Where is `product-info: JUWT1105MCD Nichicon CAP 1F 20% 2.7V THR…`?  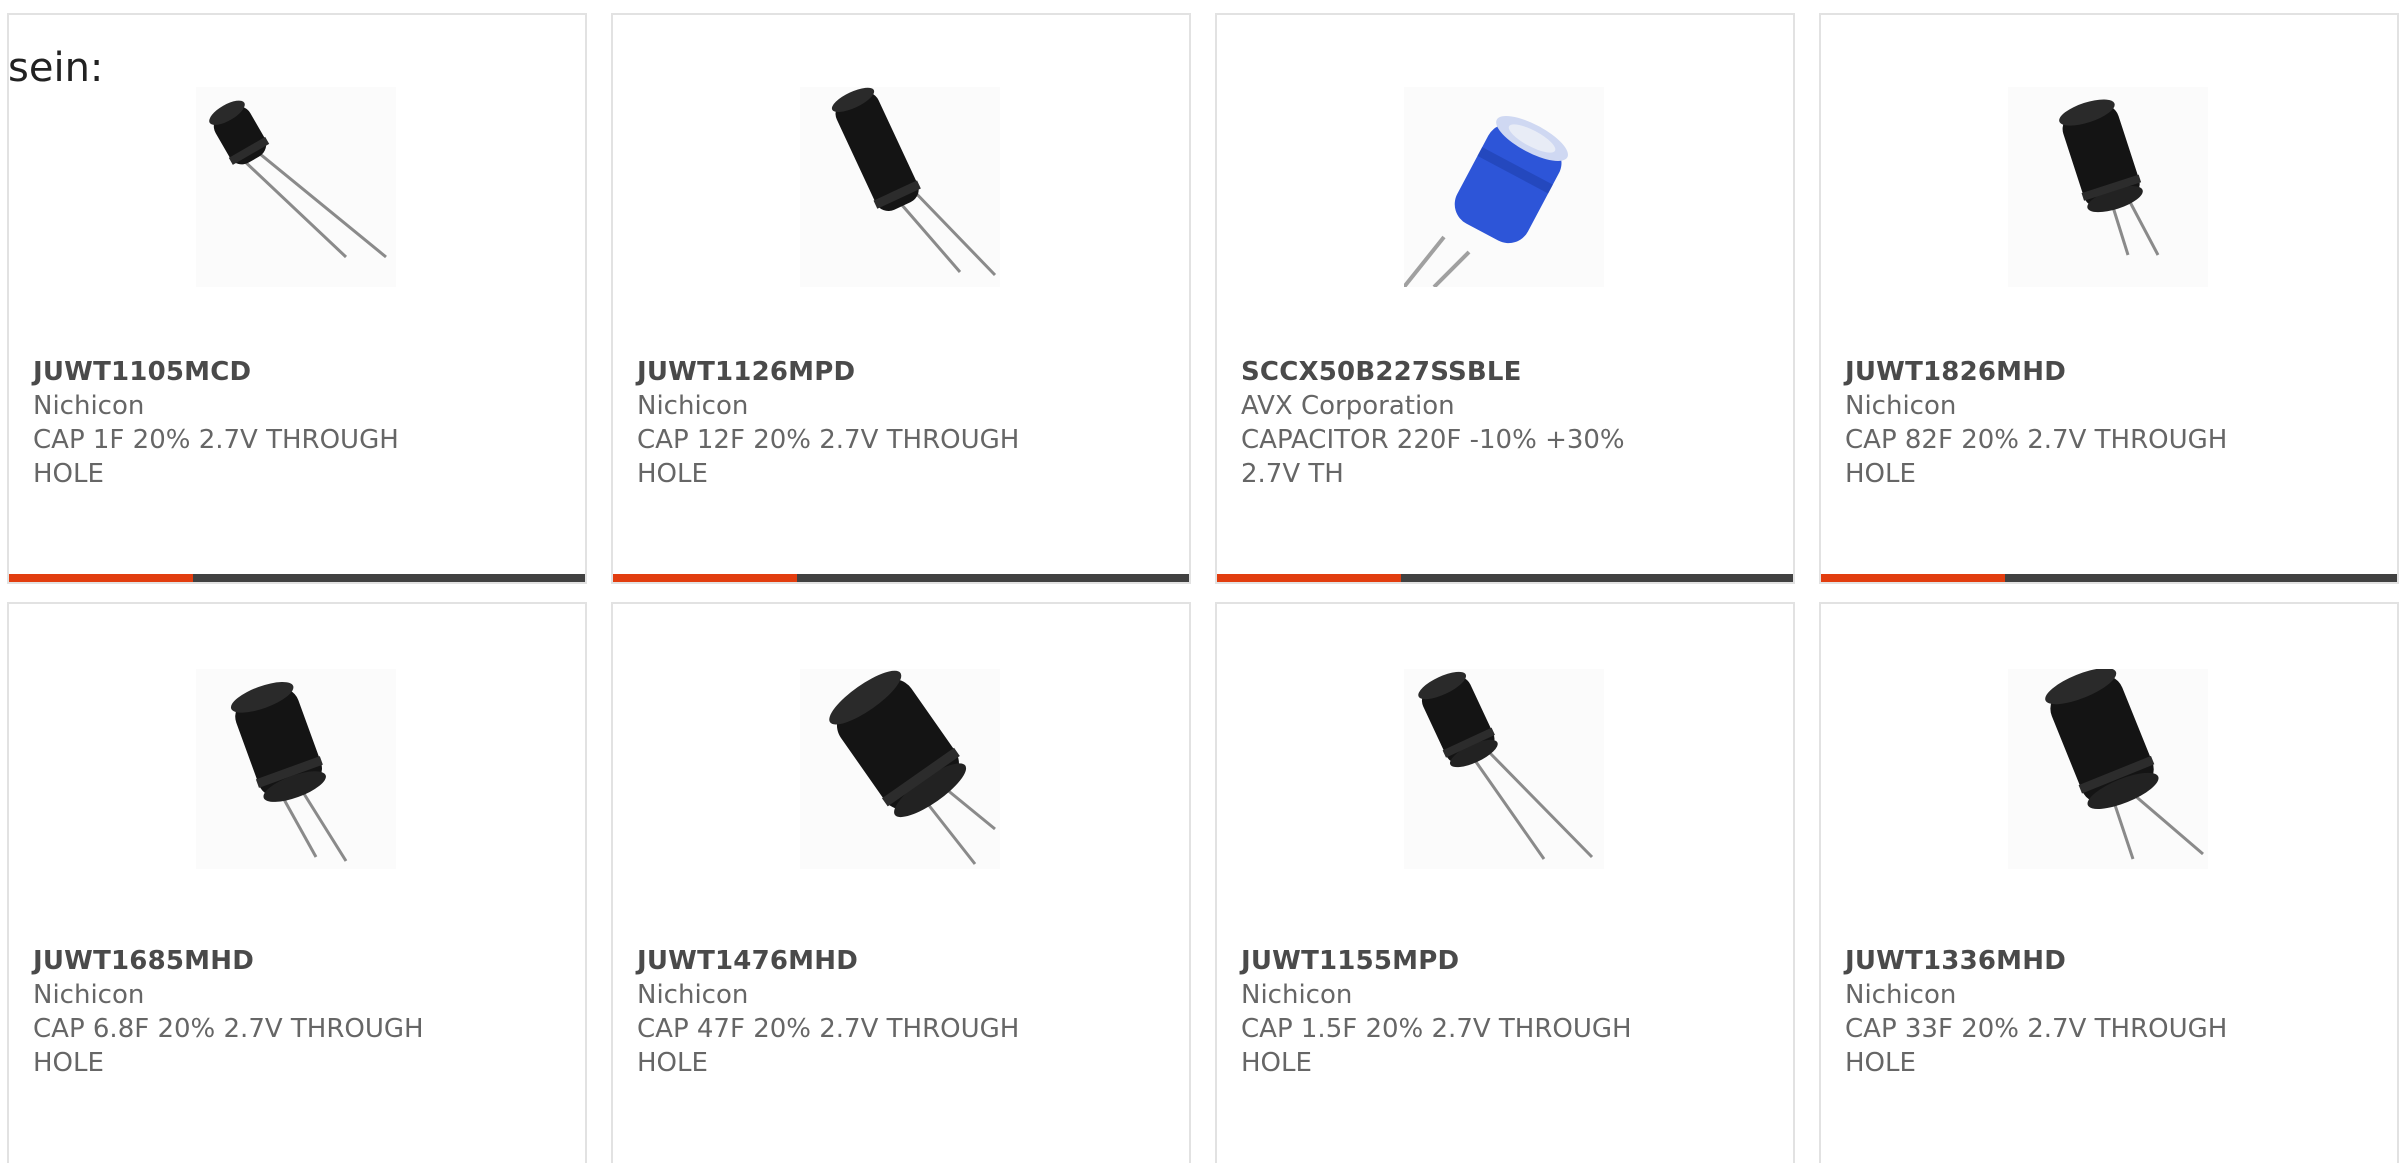 product-info: JUWT1105MCD Nichicon CAP 1F 20% 2.7V THR… is located at coordinates (243, 423).